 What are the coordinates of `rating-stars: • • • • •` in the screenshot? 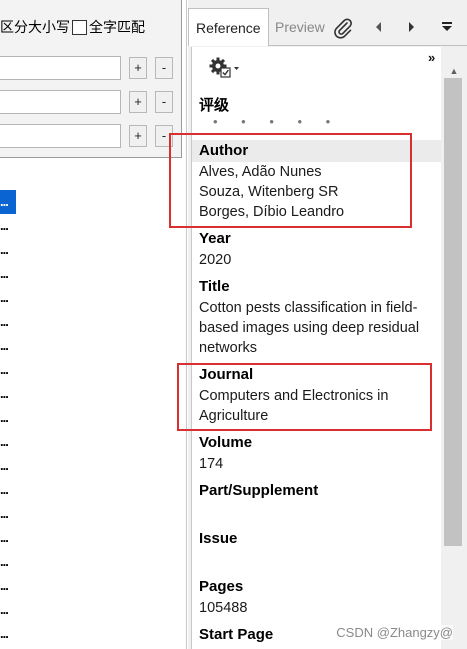 It's located at (276, 122).